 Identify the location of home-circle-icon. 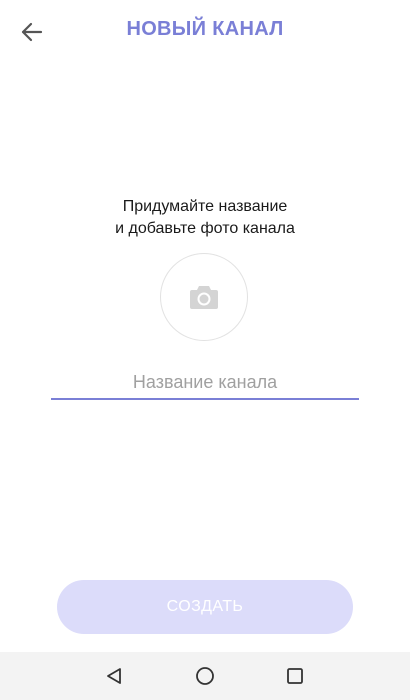
(205, 676).